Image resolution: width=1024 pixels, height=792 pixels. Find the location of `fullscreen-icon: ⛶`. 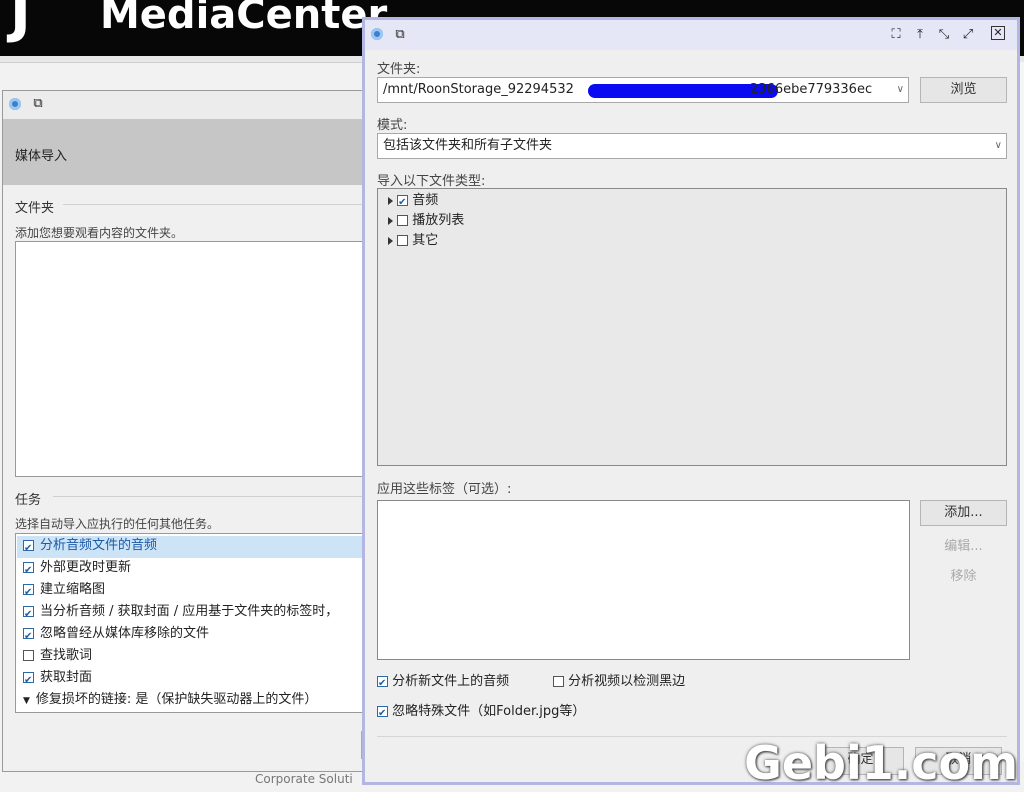

fullscreen-icon: ⛶ is located at coordinates (896, 35).